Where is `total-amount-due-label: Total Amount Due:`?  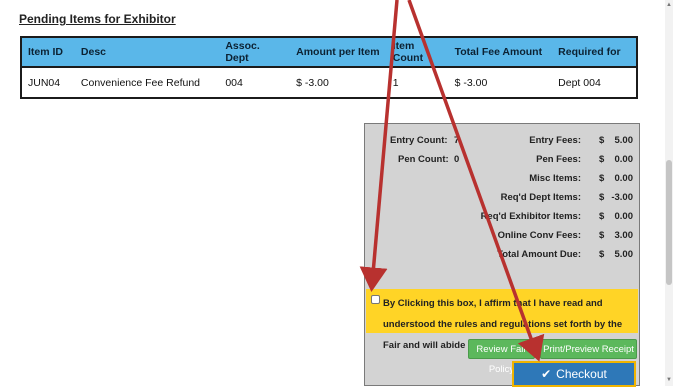 total-amount-due-label: Total Amount Due: is located at coordinates (539, 254).